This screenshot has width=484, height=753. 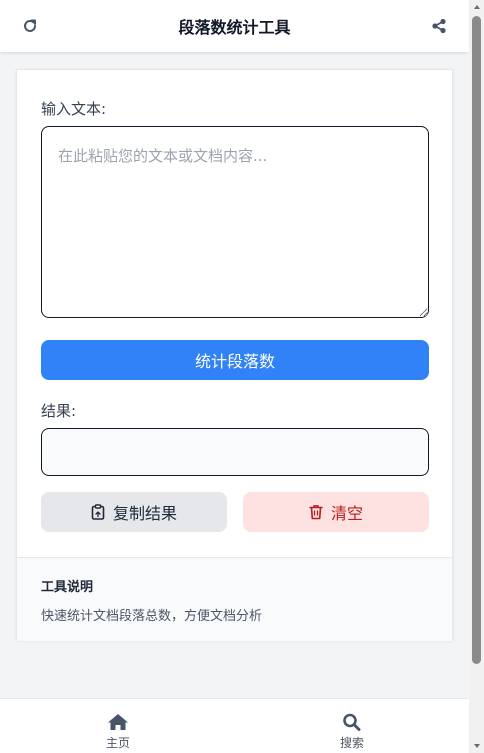 What do you see at coordinates (235, 360) in the screenshot?
I see `count-paragraphs-button: 统计段落数` at bounding box center [235, 360].